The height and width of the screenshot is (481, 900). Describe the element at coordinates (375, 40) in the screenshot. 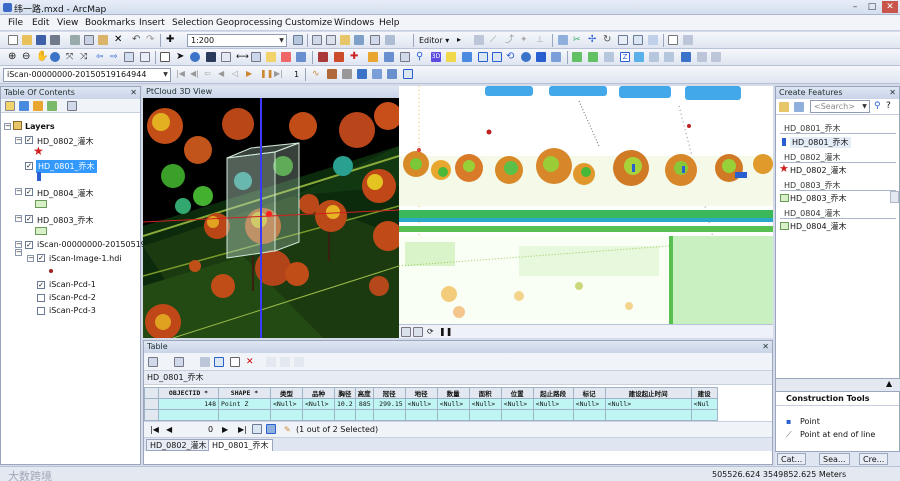

I see `model-builder-icon` at that location.